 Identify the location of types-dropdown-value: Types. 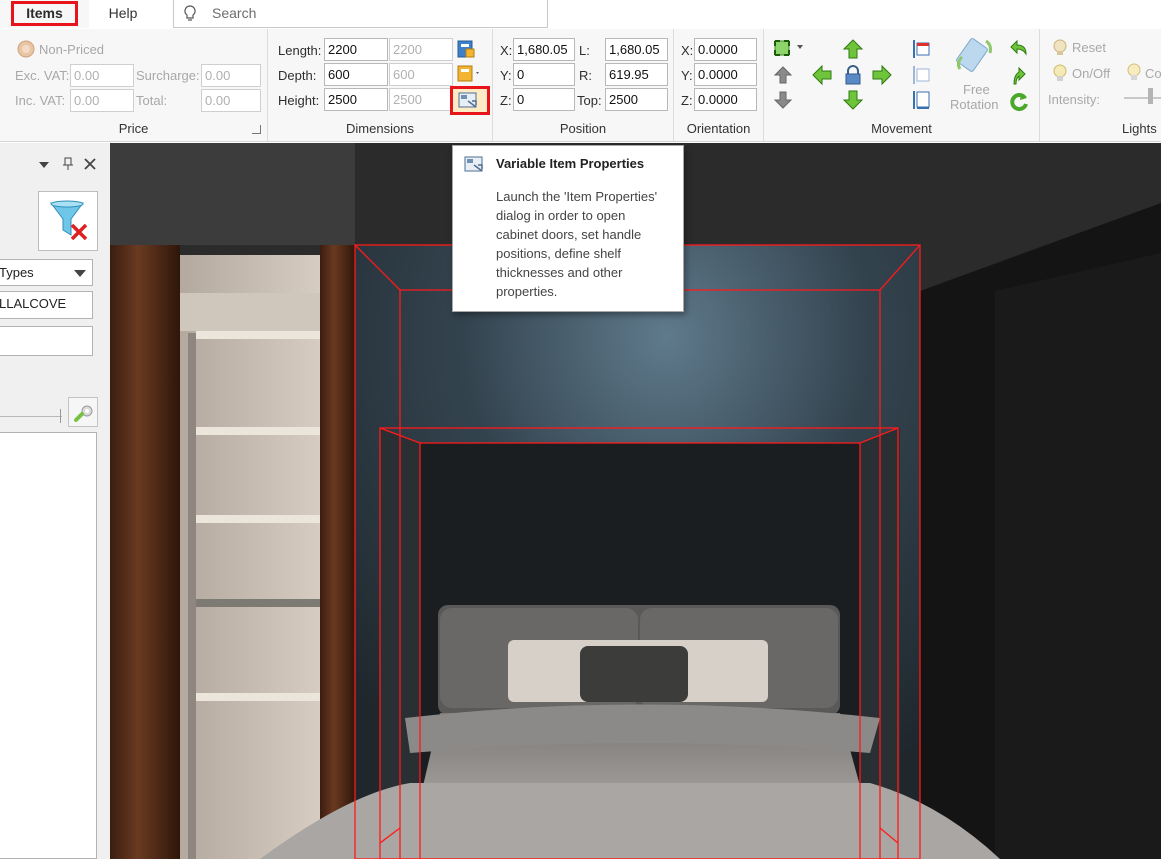
(17, 272).